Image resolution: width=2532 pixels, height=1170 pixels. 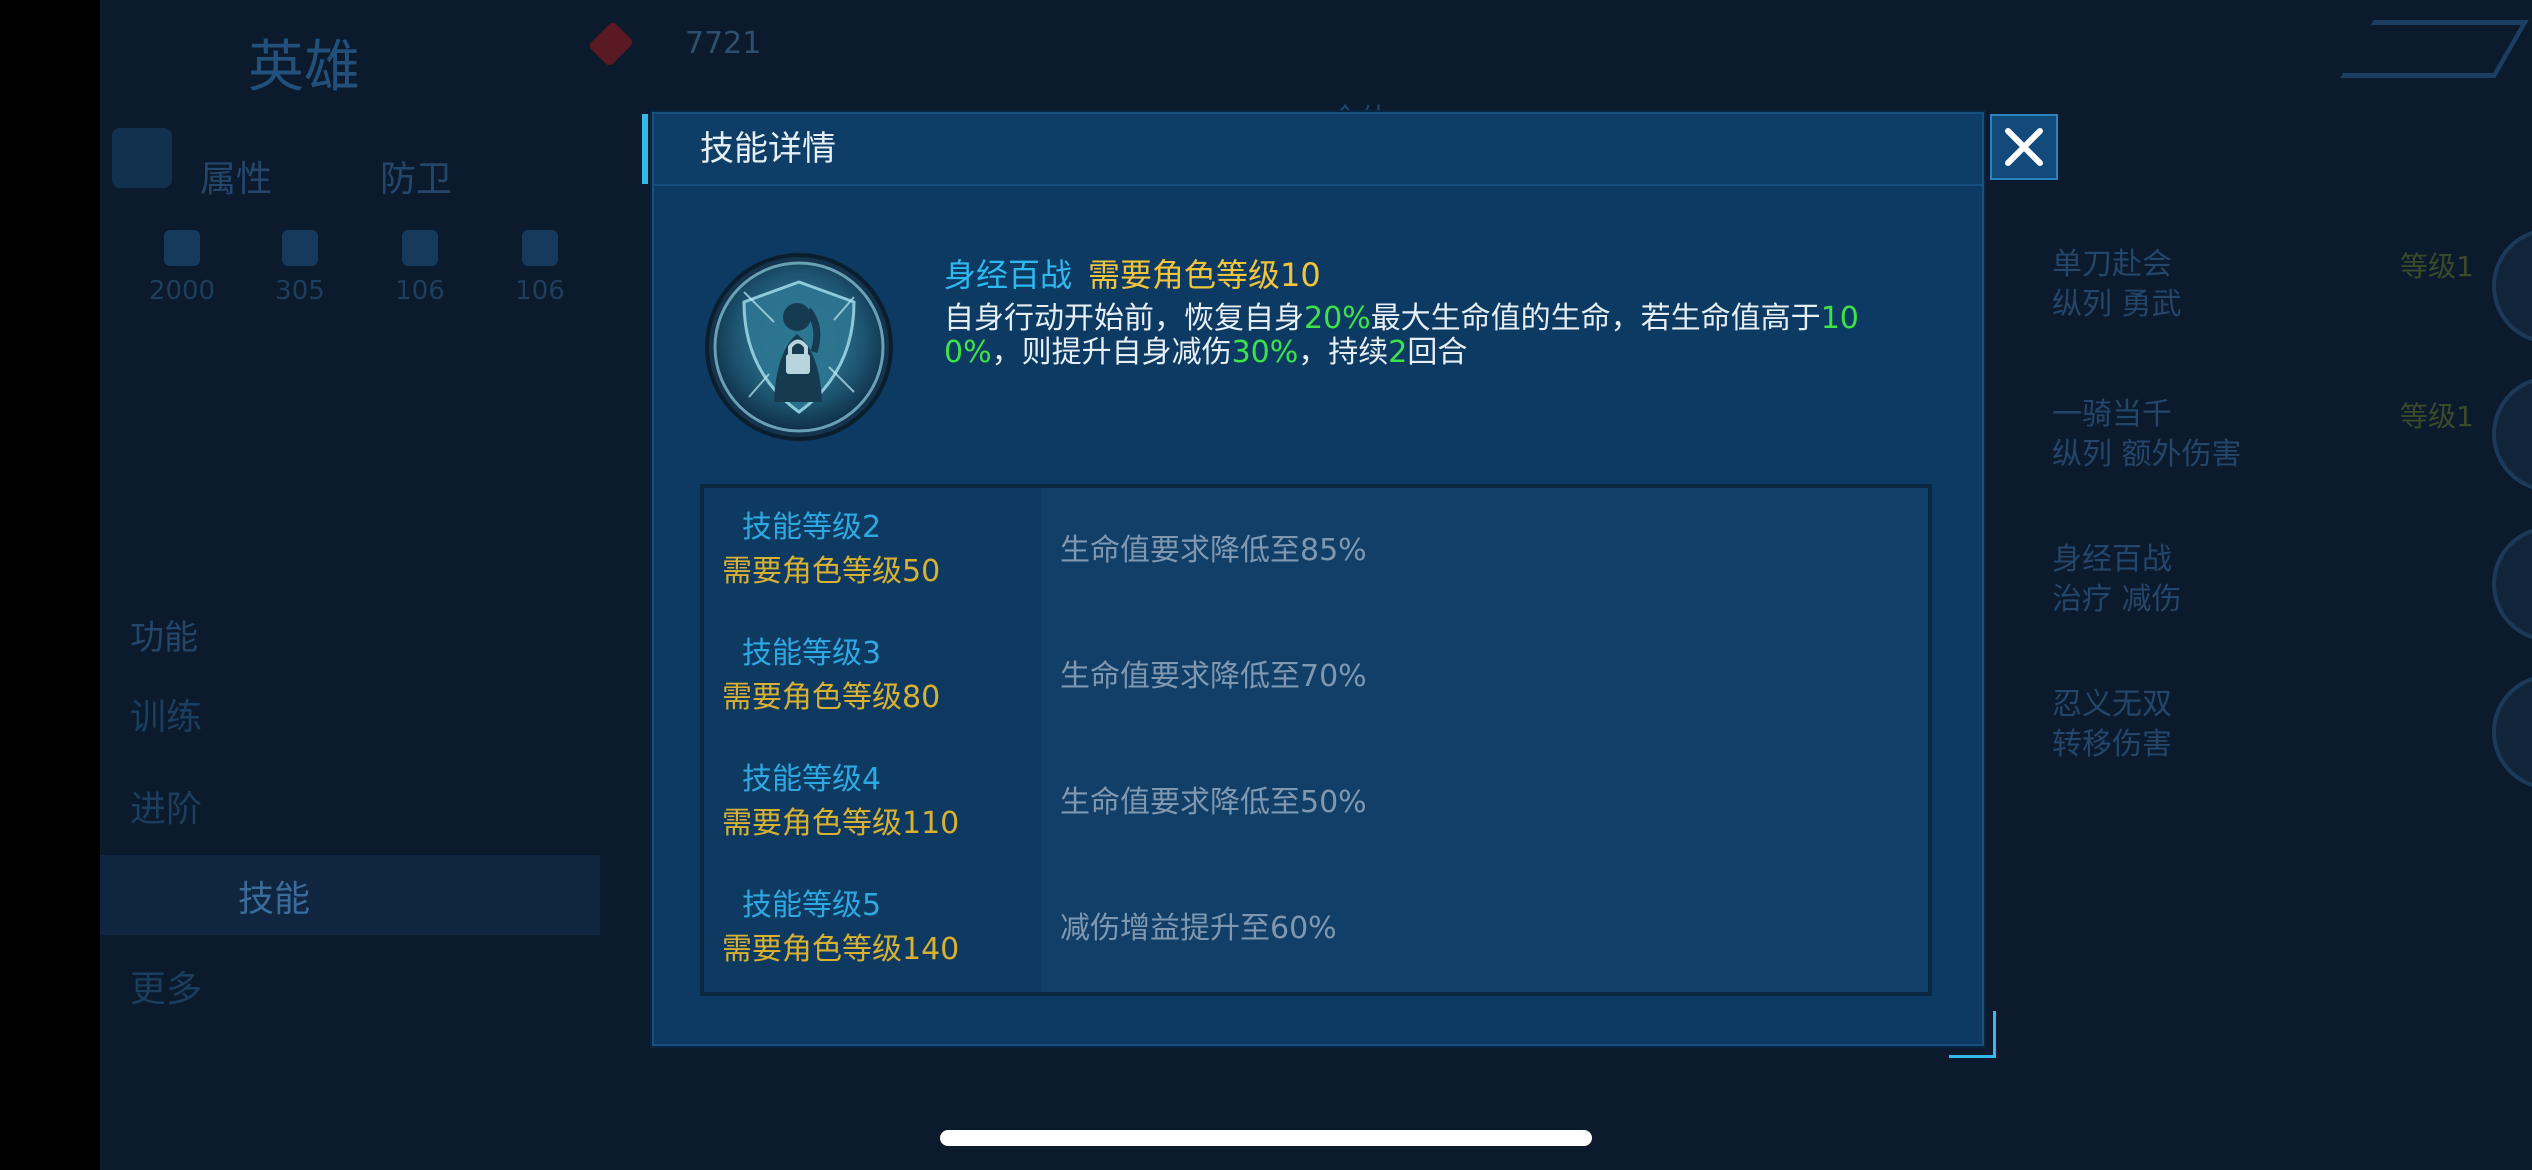 I want to click on level-name: 技能等级5, so click(x=812, y=905).